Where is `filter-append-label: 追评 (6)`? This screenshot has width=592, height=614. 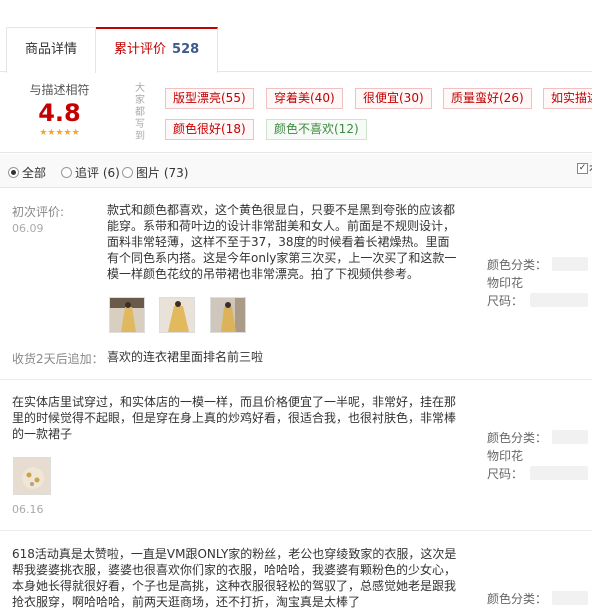 filter-append-label: 追评 (6) is located at coordinates (97, 173).